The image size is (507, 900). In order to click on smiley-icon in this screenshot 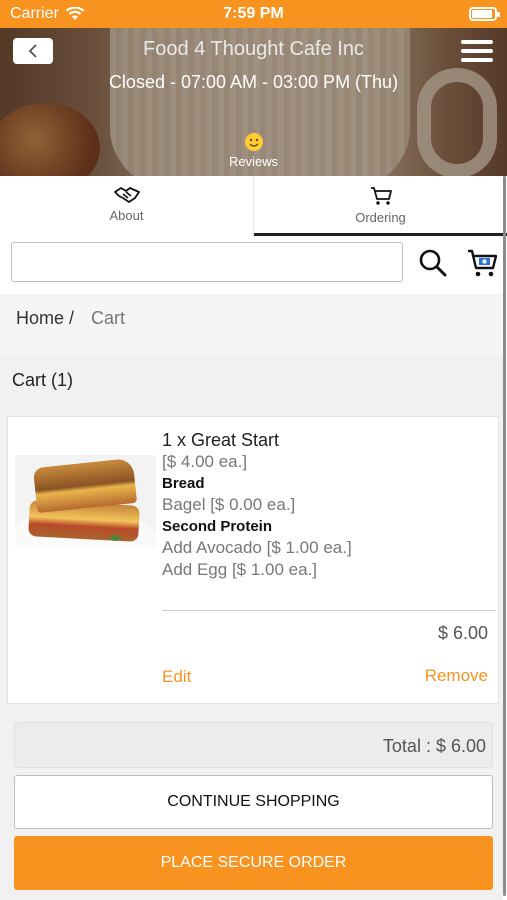, I will do `click(253, 142)`.